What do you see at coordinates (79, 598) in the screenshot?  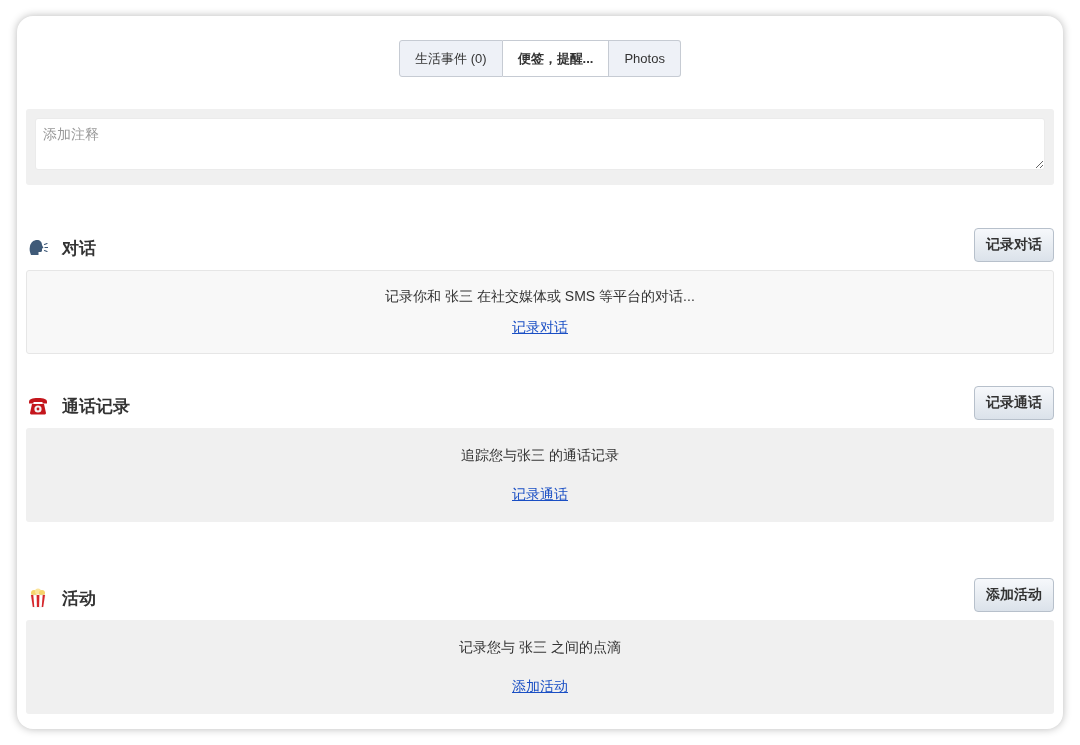 I see `section-title: 活动` at bounding box center [79, 598].